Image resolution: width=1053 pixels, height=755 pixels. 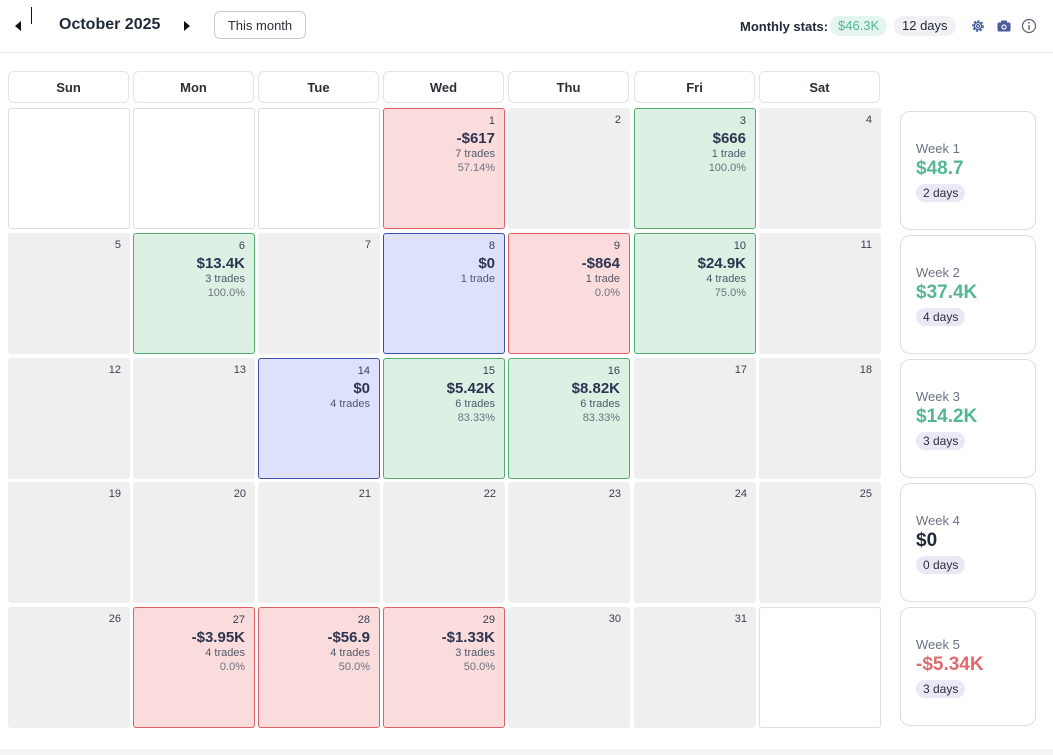 I want to click on calendar-day-cell: 22, so click(x=444, y=542).